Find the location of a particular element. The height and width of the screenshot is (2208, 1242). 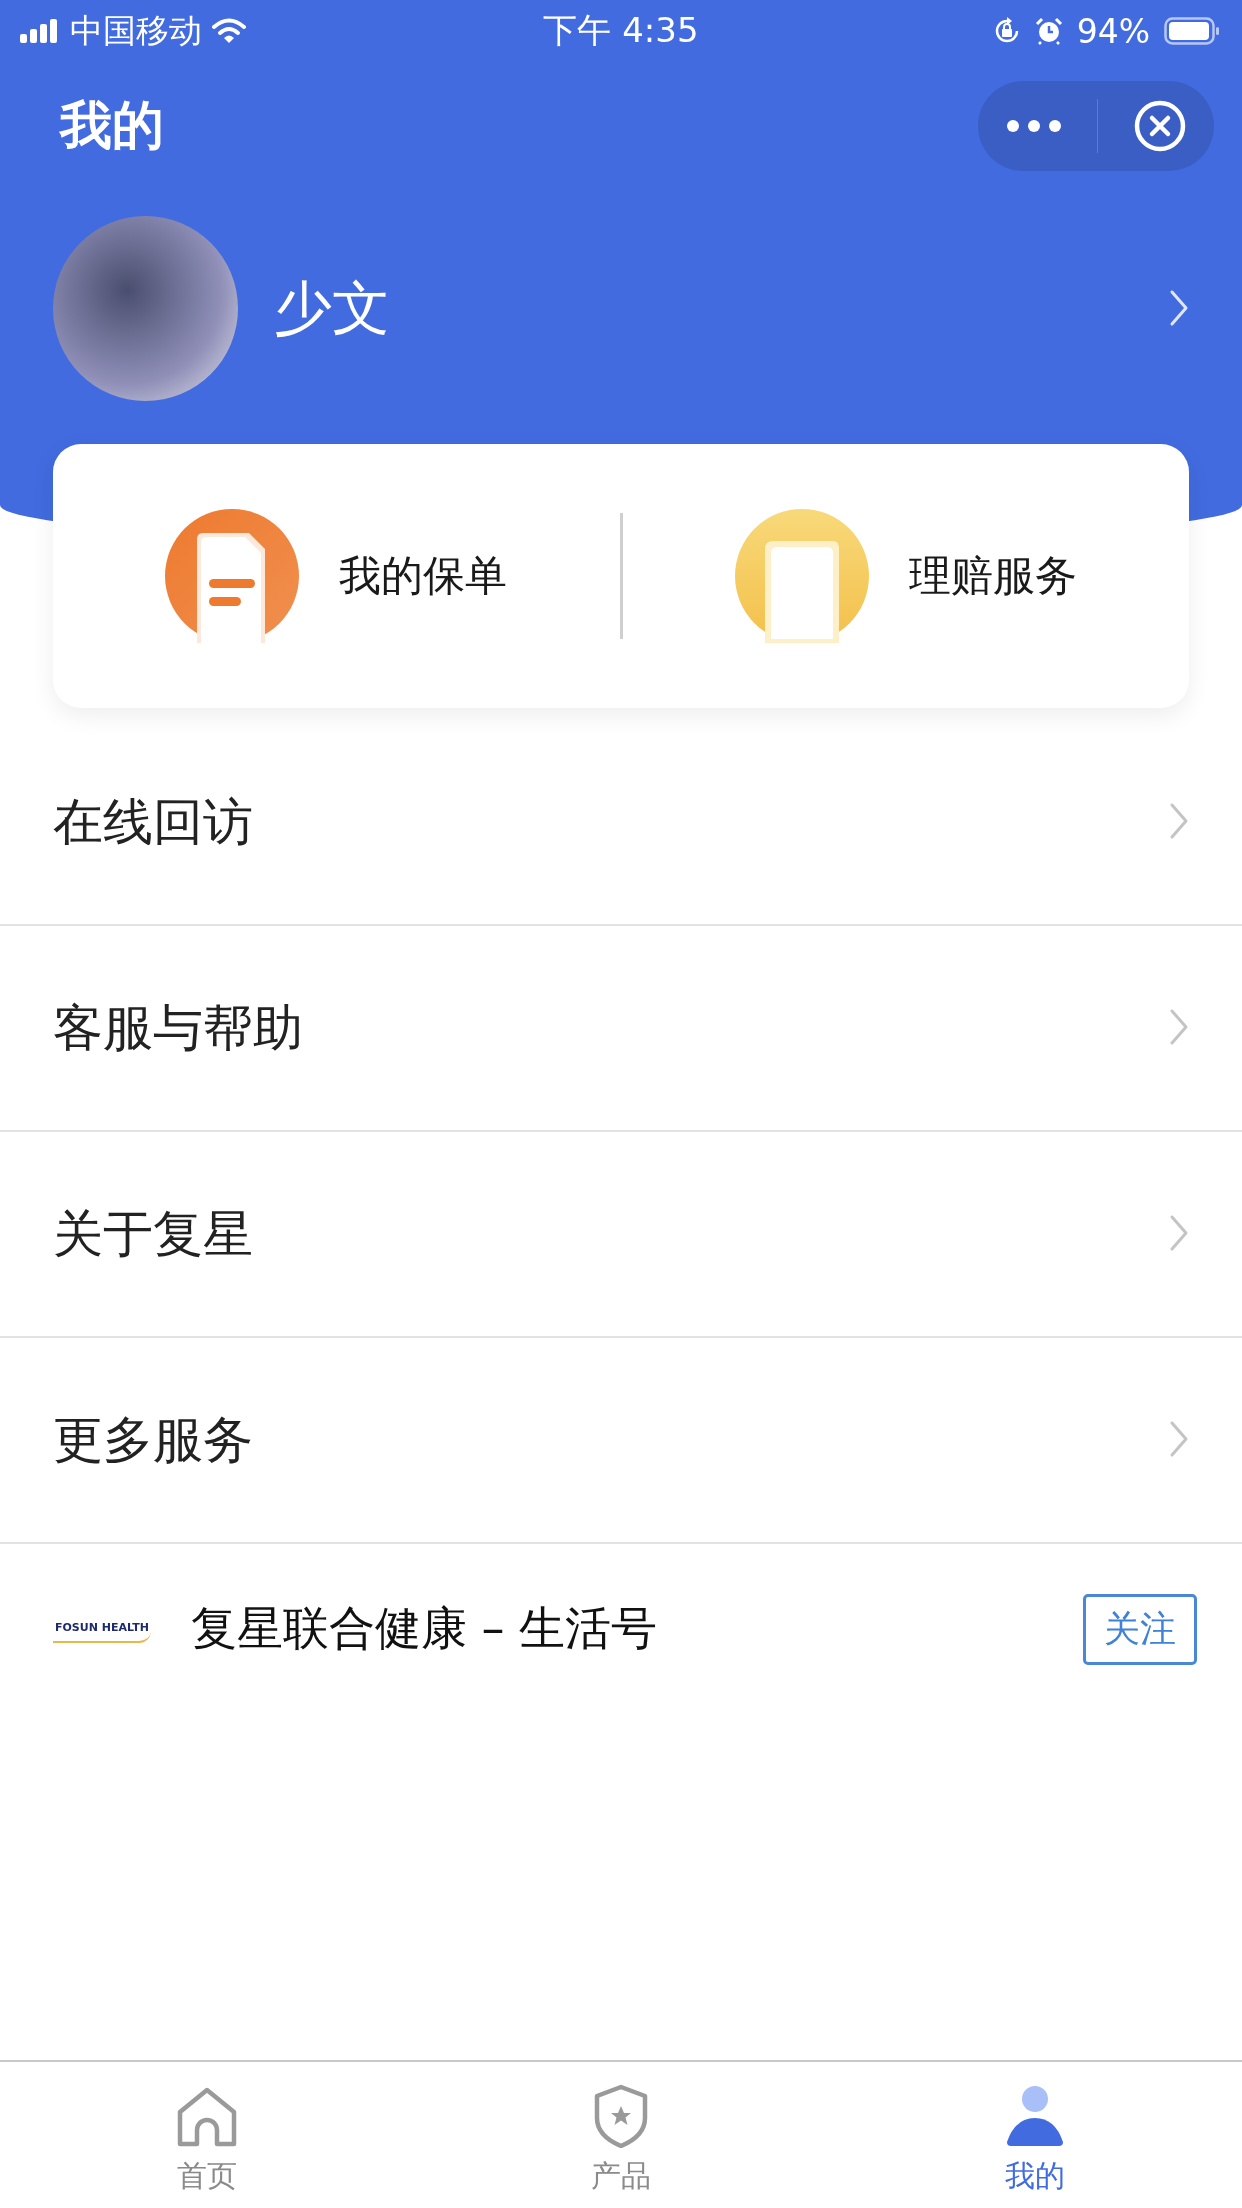

follow-button: 关注 is located at coordinates (1140, 1629).